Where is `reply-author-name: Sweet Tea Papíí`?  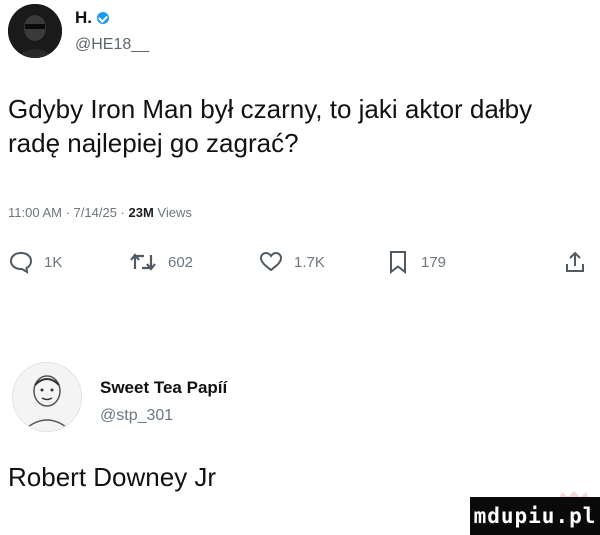
reply-author-name: Sweet Tea Papíí is located at coordinates (163, 388).